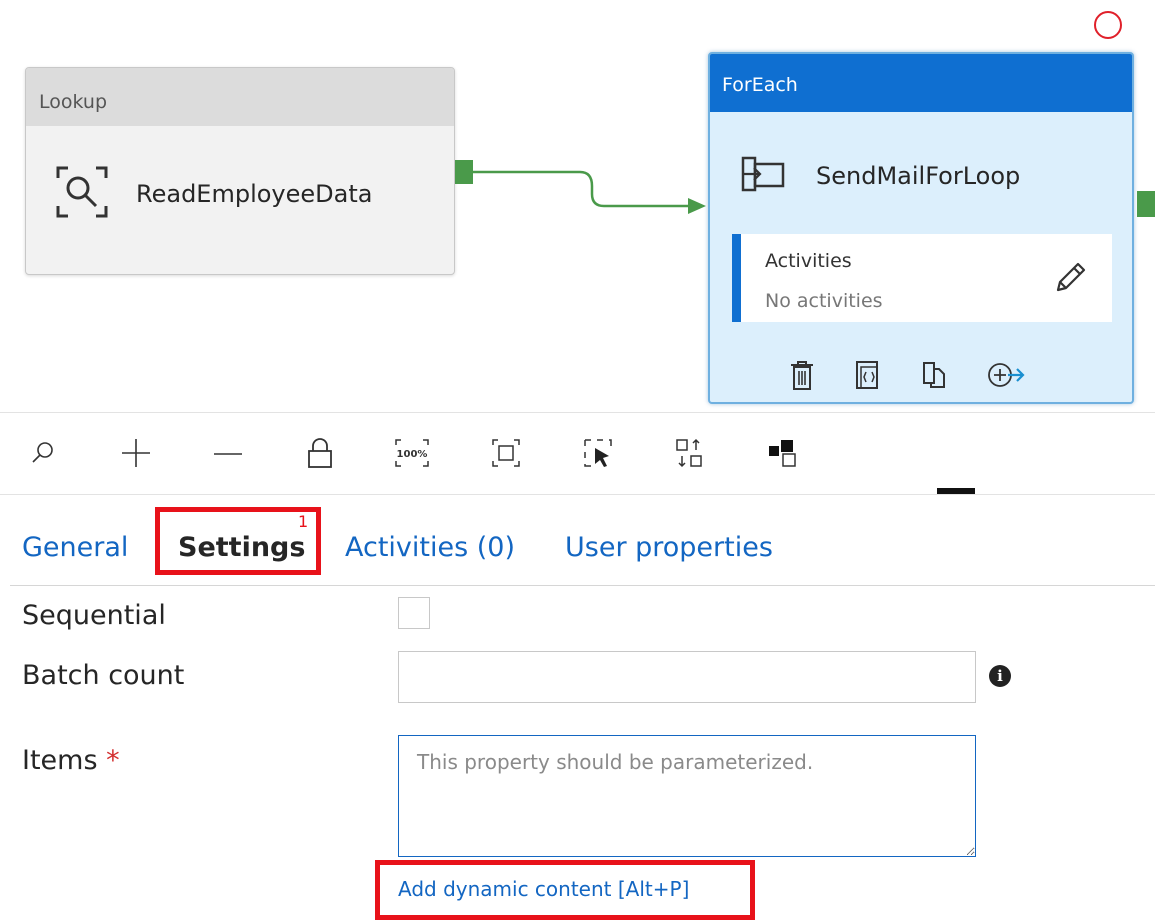  I want to click on items-textarea, so click(687, 796).